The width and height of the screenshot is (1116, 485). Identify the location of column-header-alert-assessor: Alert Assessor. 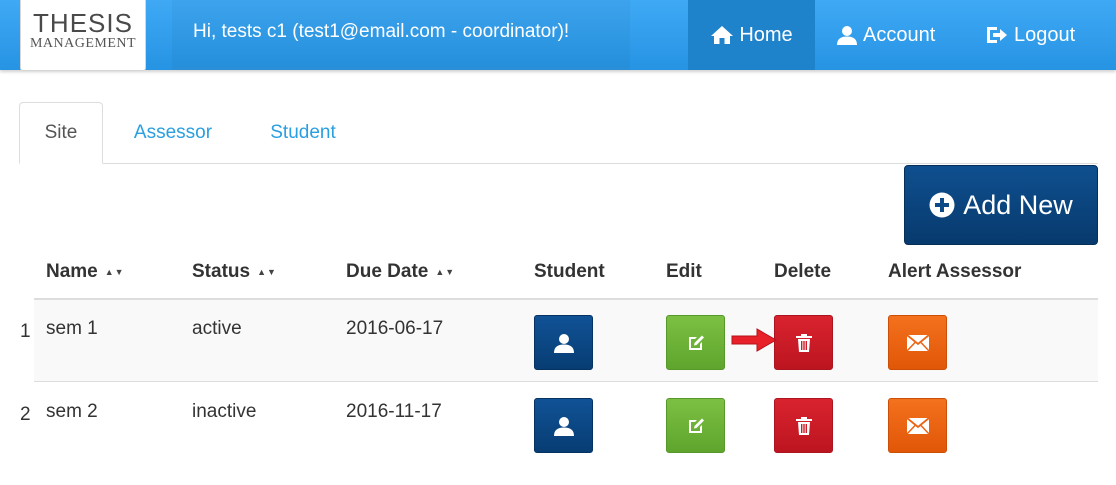
(955, 271).